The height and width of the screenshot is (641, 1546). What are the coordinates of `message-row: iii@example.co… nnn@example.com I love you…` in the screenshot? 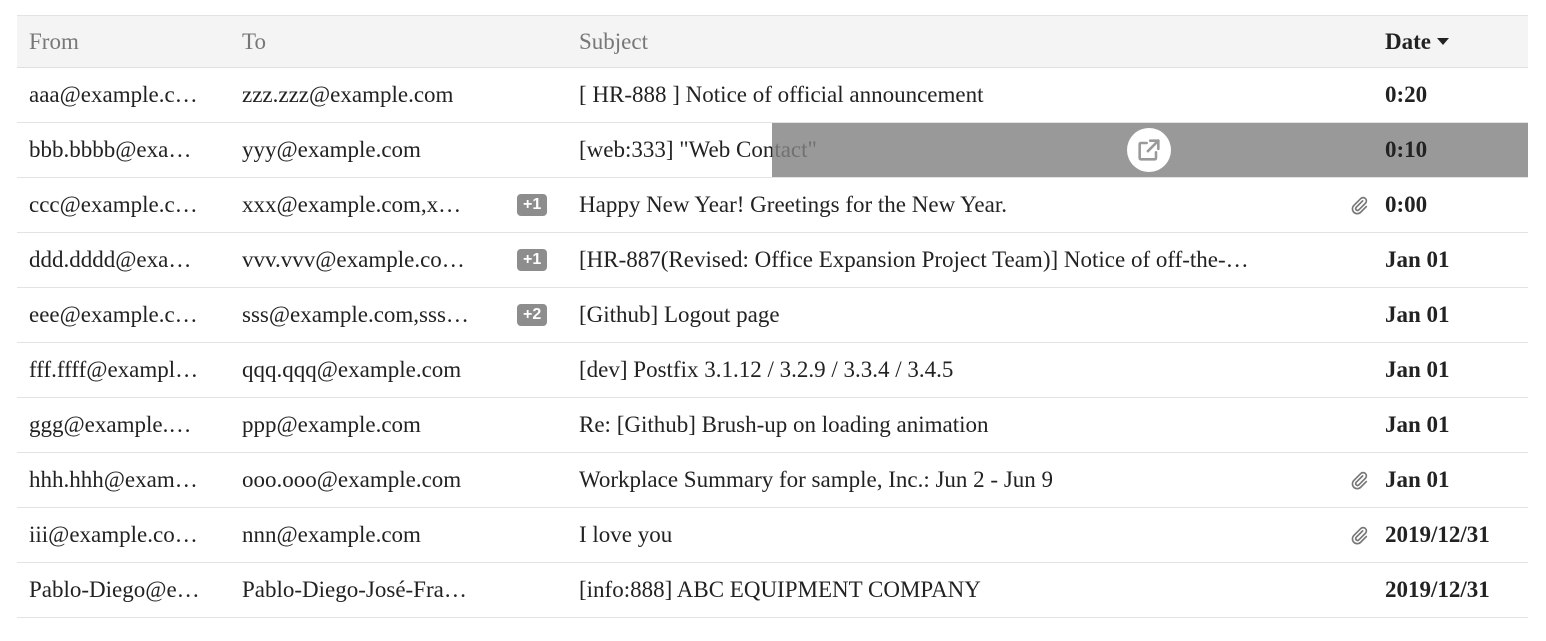 It's located at (772, 535).